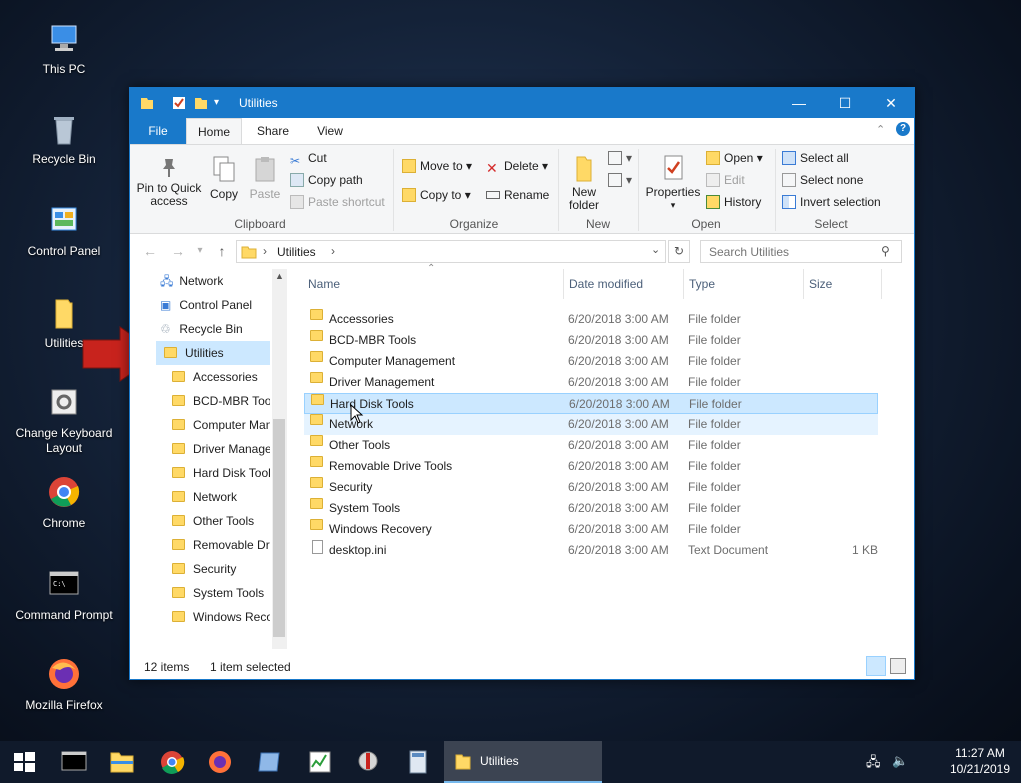 Image resolution: width=1021 pixels, height=783 pixels. What do you see at coordinates (437, 166) in the screenshot?
I see `move-to-button: Move to ▾` at bounding box center [437, 166].